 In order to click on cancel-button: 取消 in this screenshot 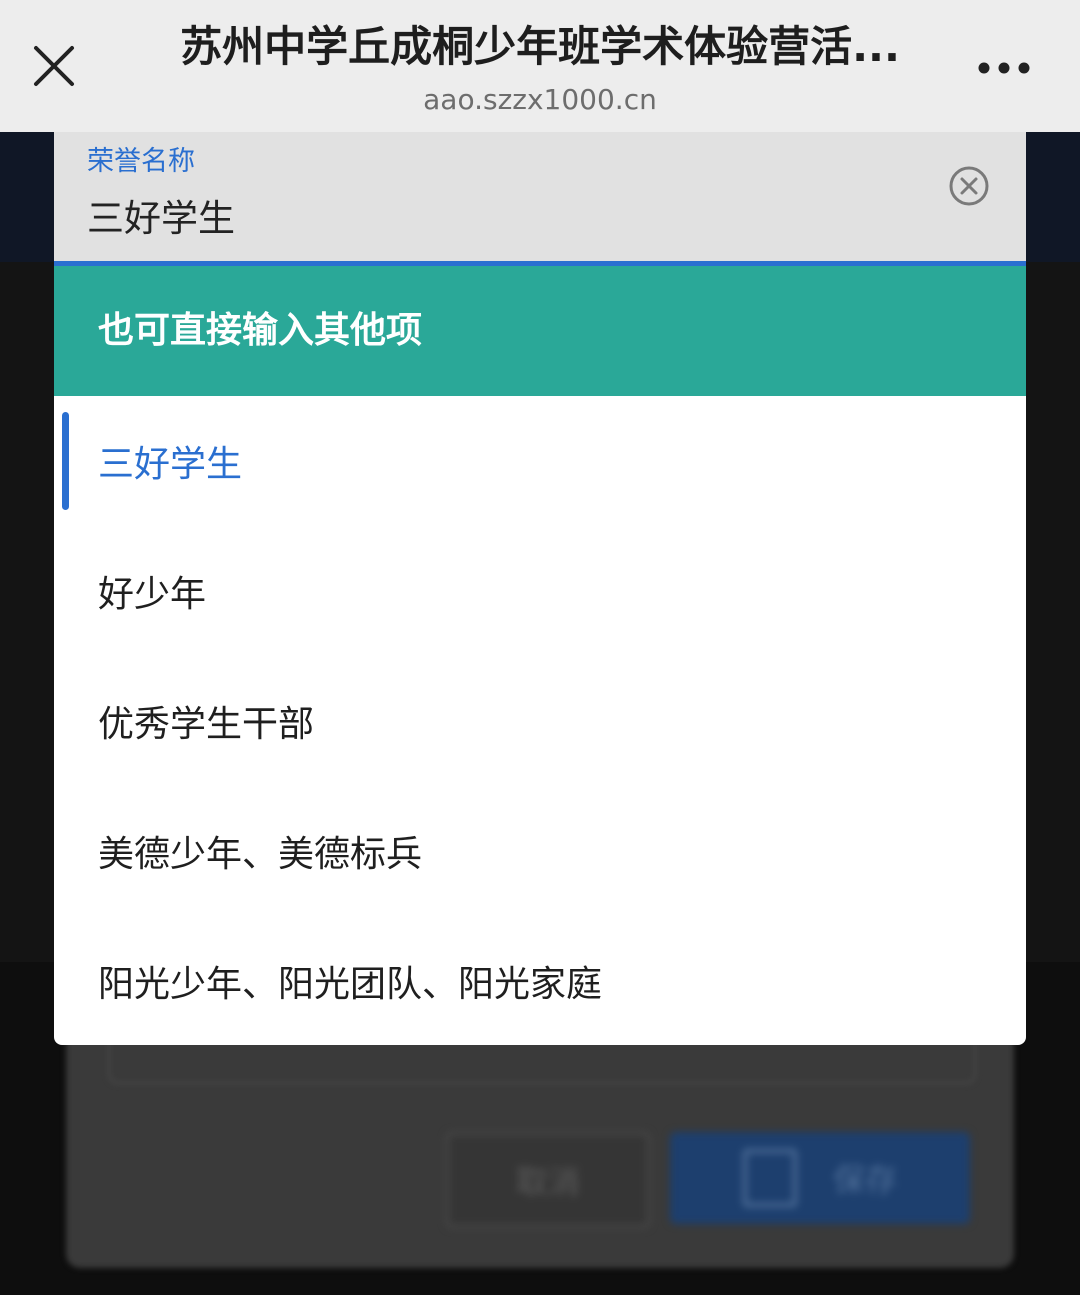, I will do `click(548, 1180)`.